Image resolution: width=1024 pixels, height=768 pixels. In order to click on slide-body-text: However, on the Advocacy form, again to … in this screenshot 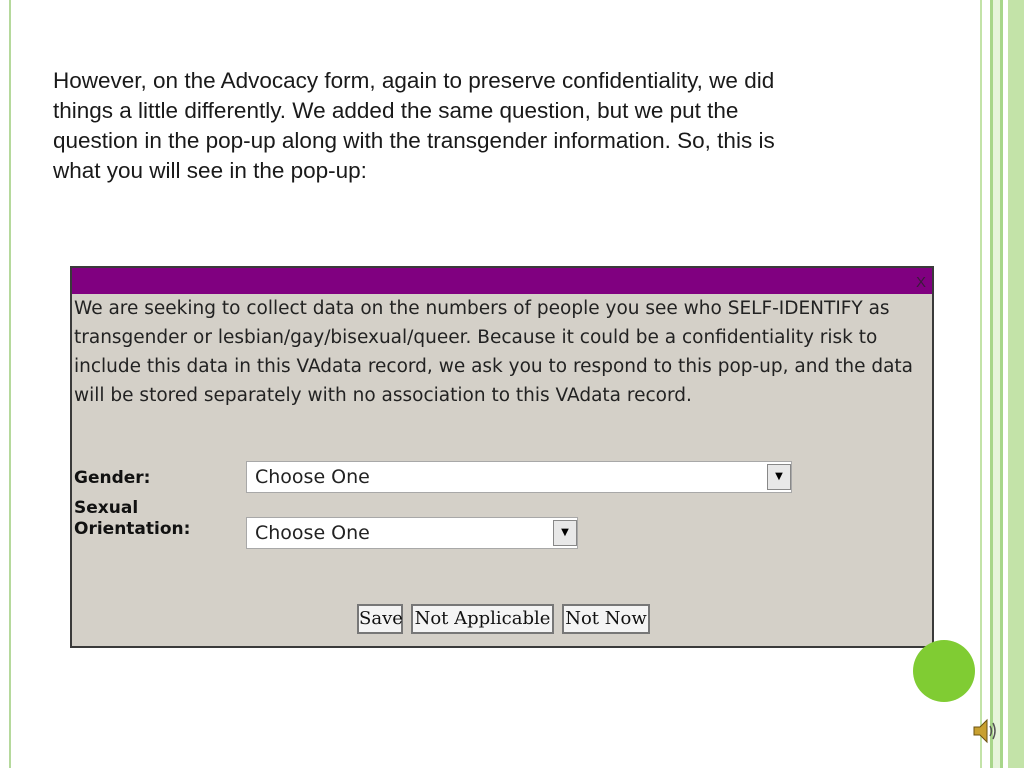, I will do `click(414, 125)`.